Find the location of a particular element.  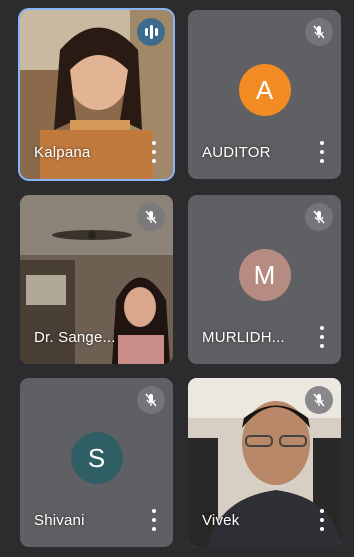

avatar-murlidhar: M is located at coordinates (264, 275).